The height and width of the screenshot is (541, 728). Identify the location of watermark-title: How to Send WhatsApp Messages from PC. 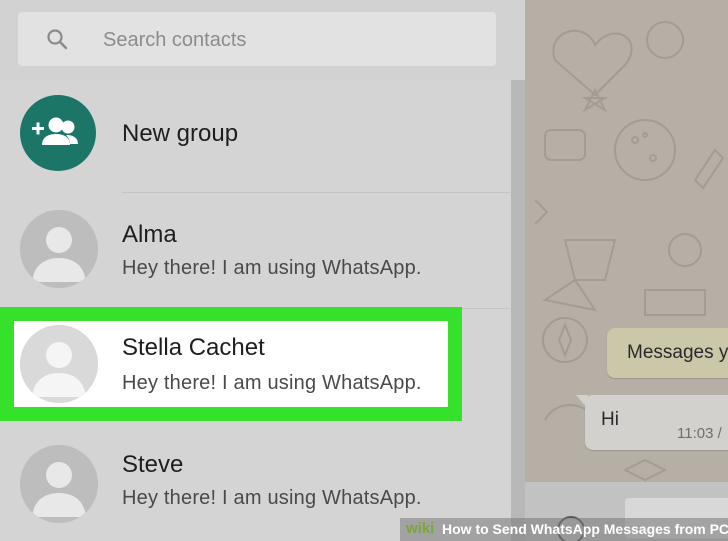
(585, 529).